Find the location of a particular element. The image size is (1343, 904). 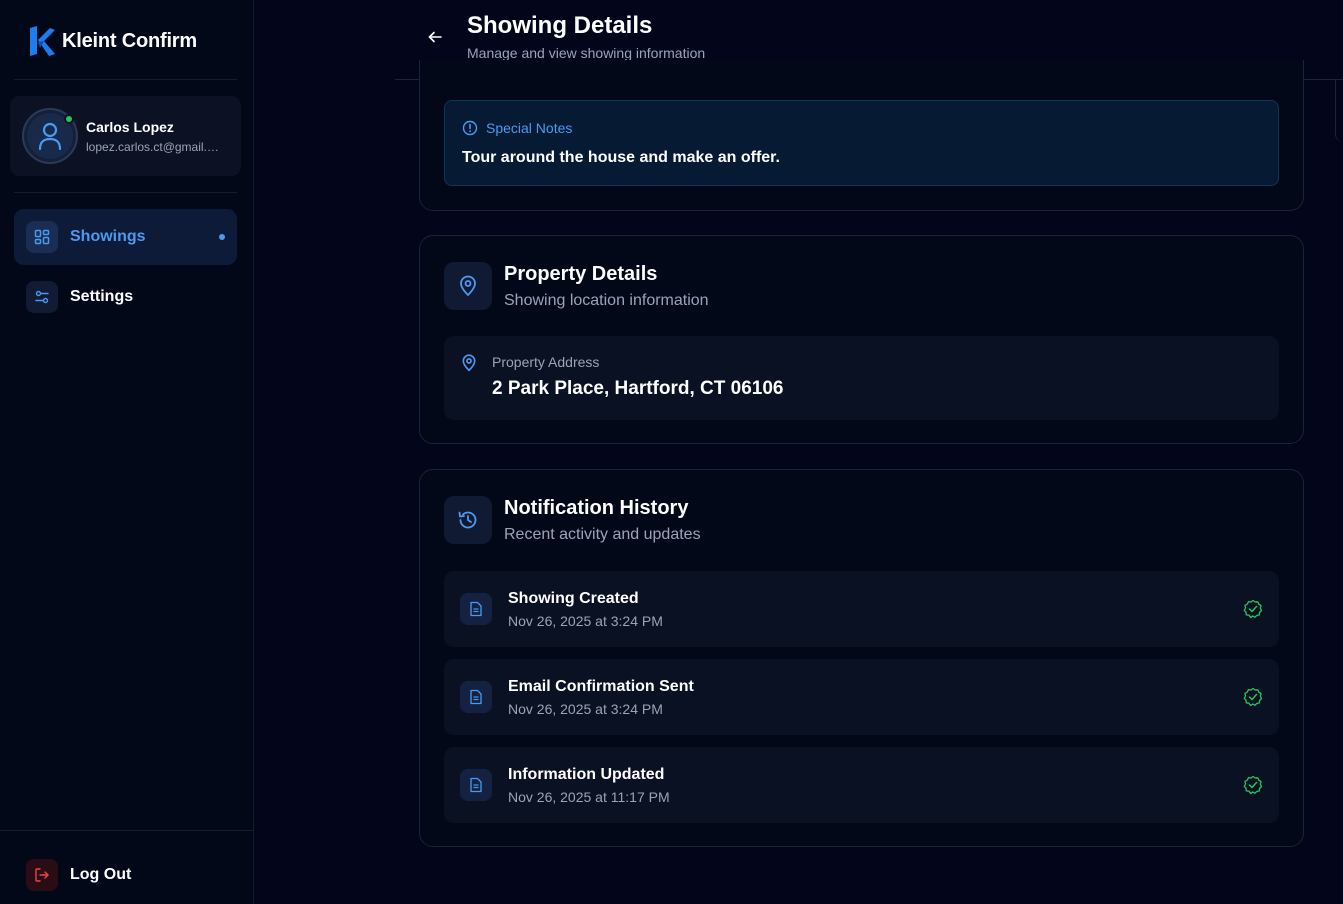

address-value: 2 Park Place, Hartford, CT 06106 is located at coordinates (638, 388).